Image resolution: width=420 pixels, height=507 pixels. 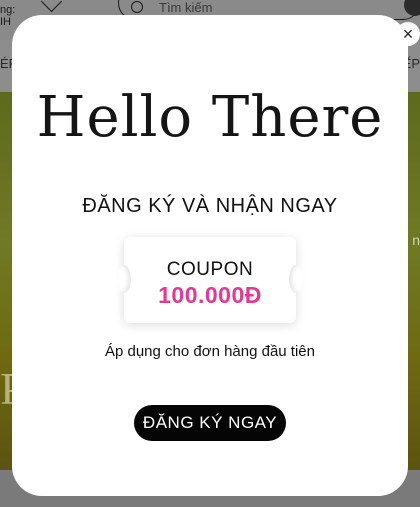 What do you see at coordinates (210, 117) in the screenshot?
I see `popup-title: Hello There` at bounding box center [210, 117].